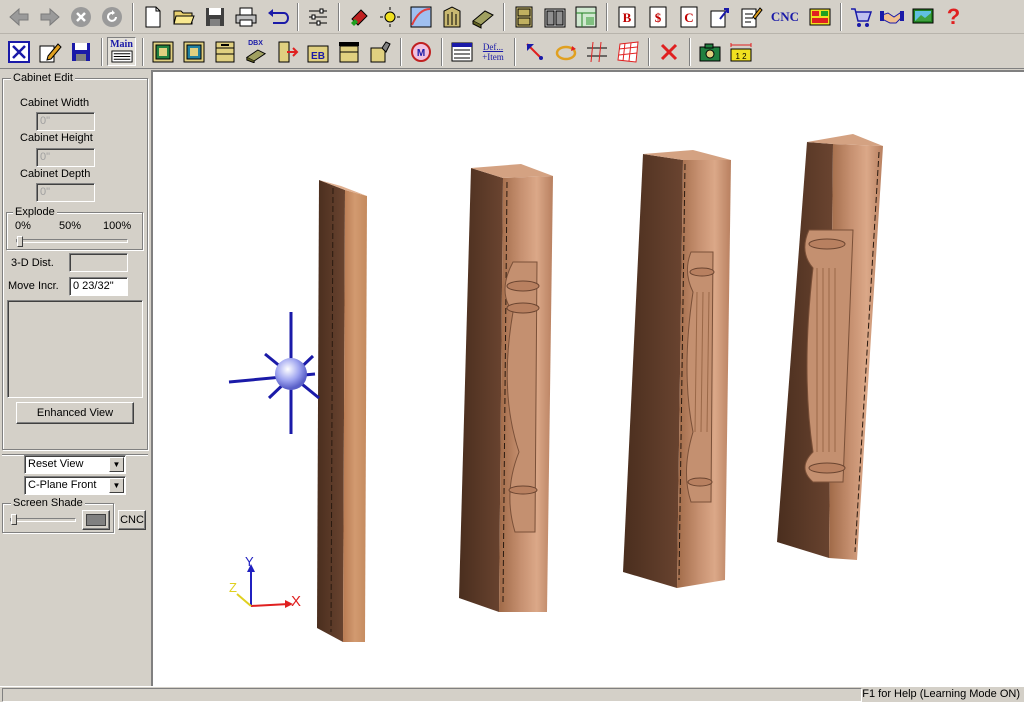 The height and width of the screenshot is (702, 1024). What do you see at coordinates (55, 103) in the screenshot?
I see `cabinet-width-label: Cabinet Width` at bounding box center [55, 103].